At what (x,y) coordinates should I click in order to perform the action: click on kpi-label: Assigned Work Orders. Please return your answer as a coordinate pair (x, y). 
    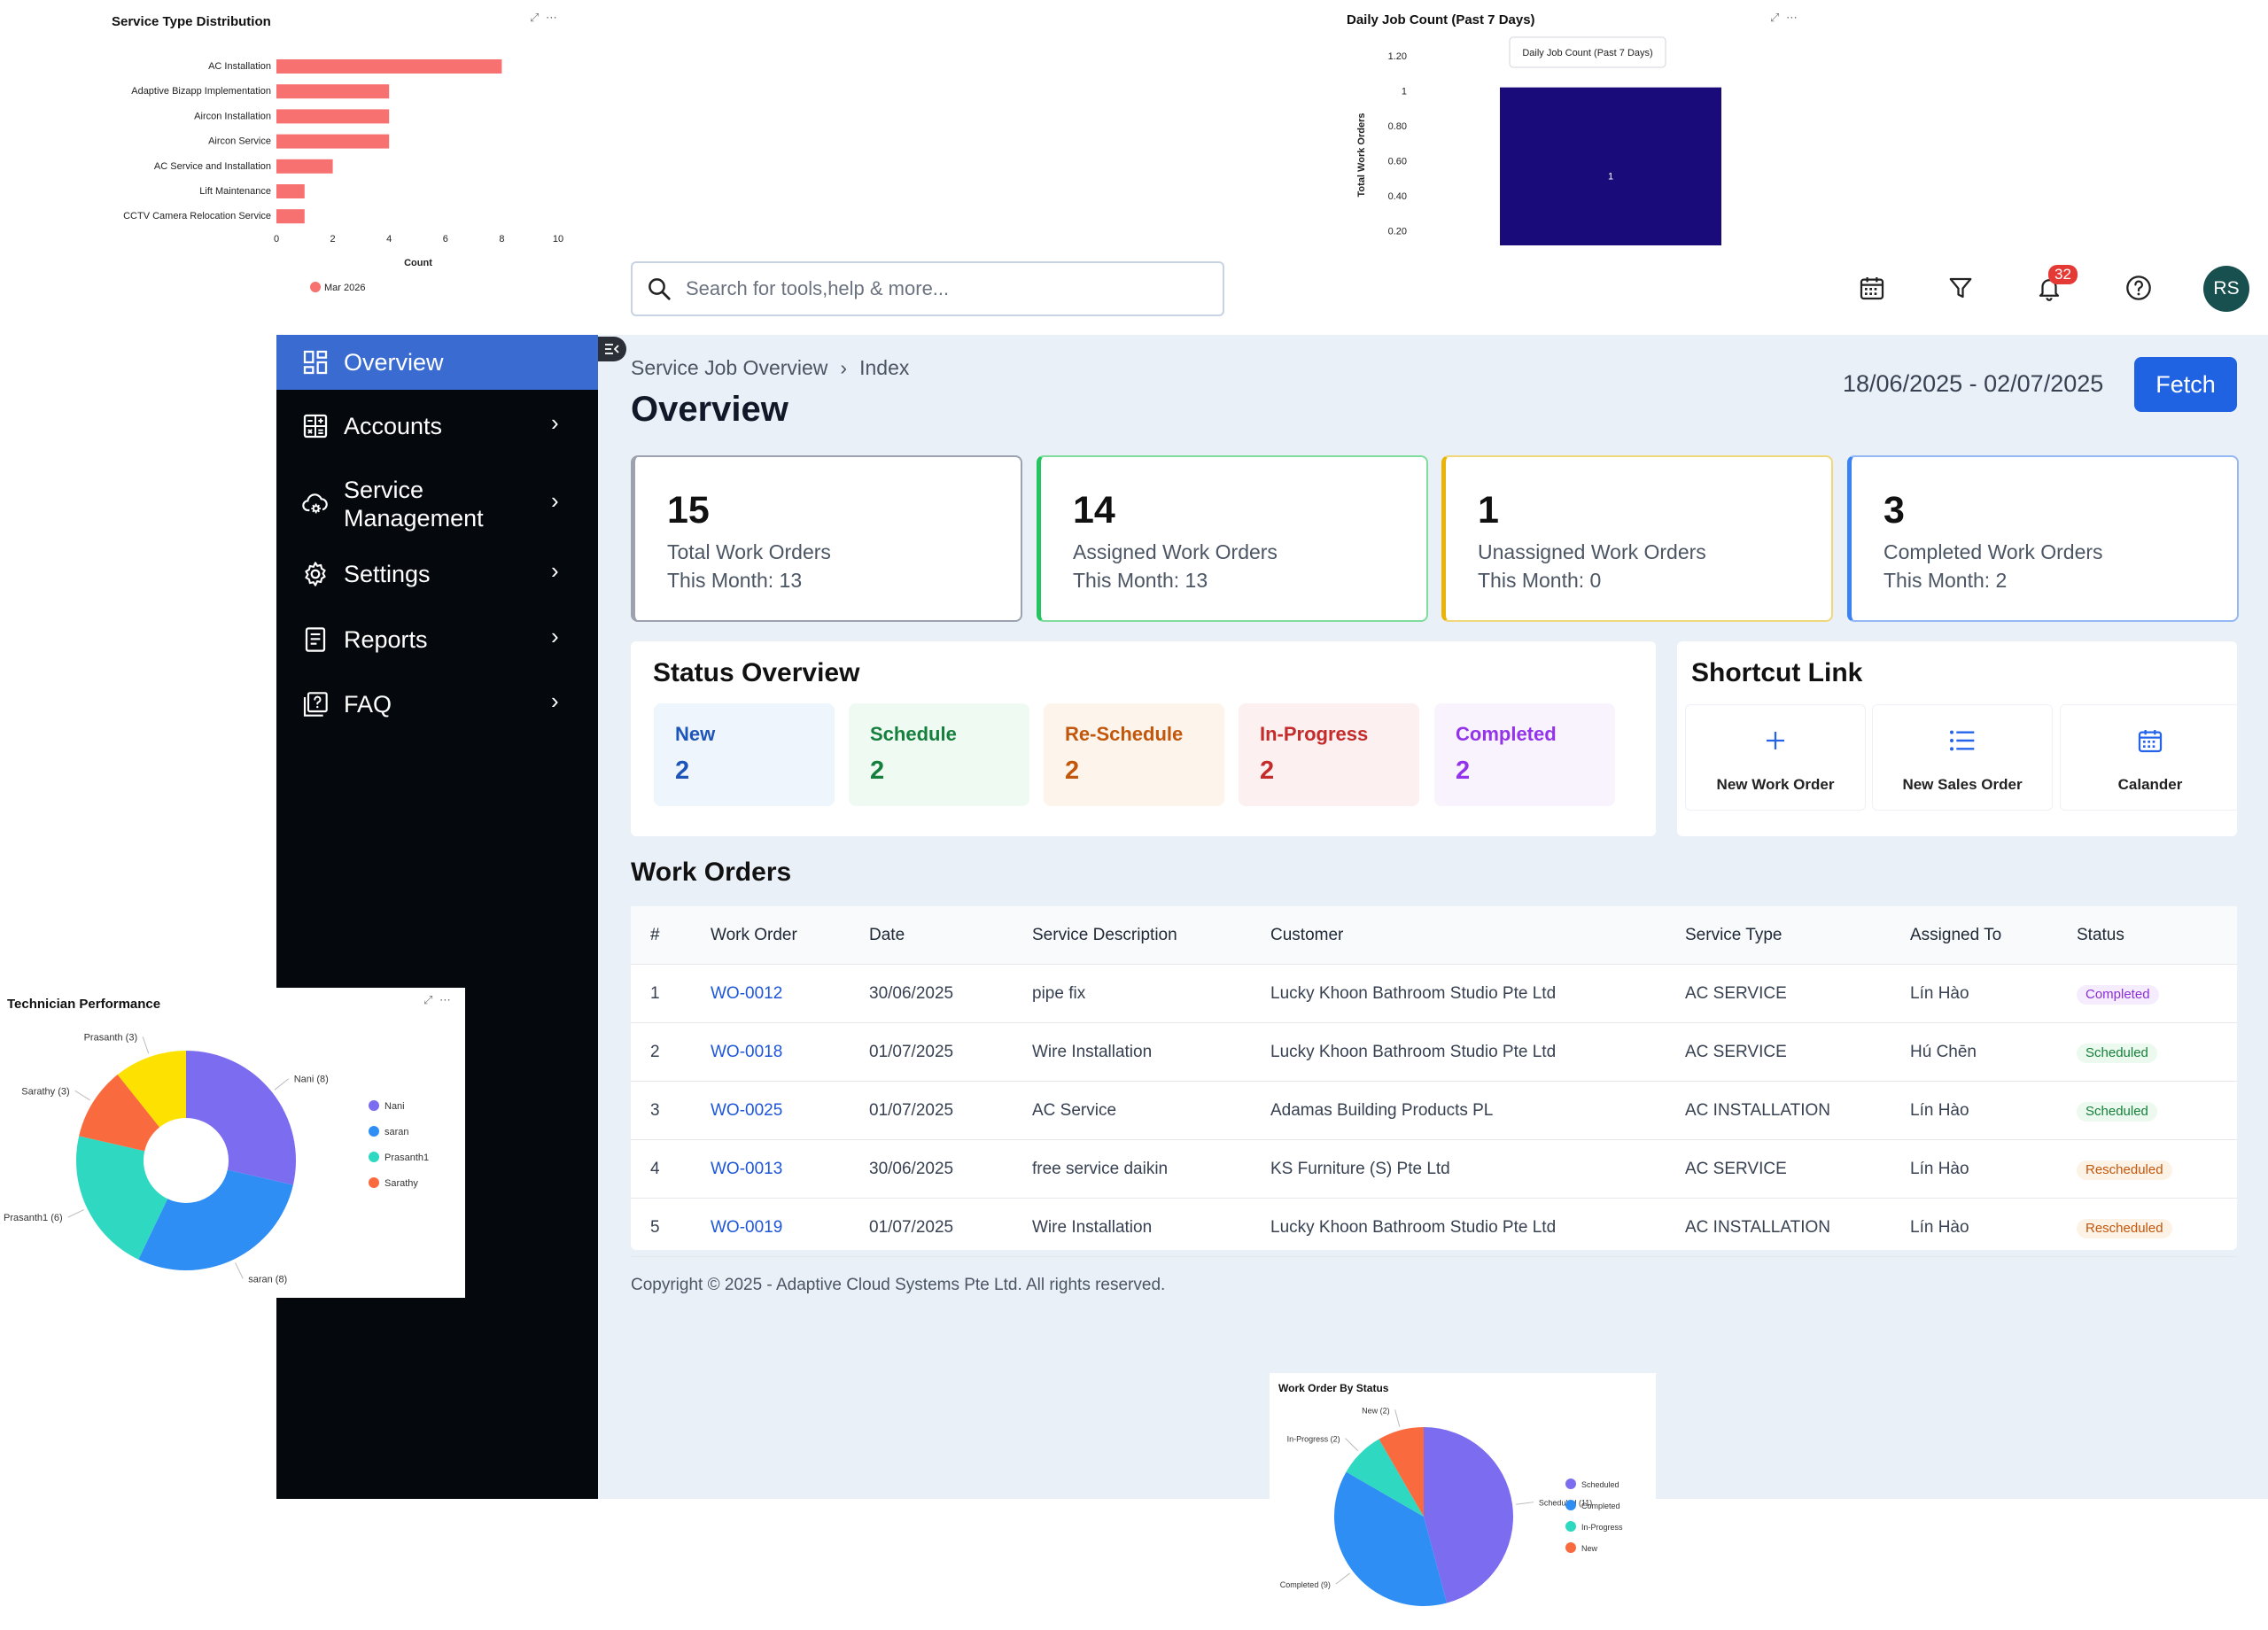
    Looking at the image, I should click on (1175, 551).